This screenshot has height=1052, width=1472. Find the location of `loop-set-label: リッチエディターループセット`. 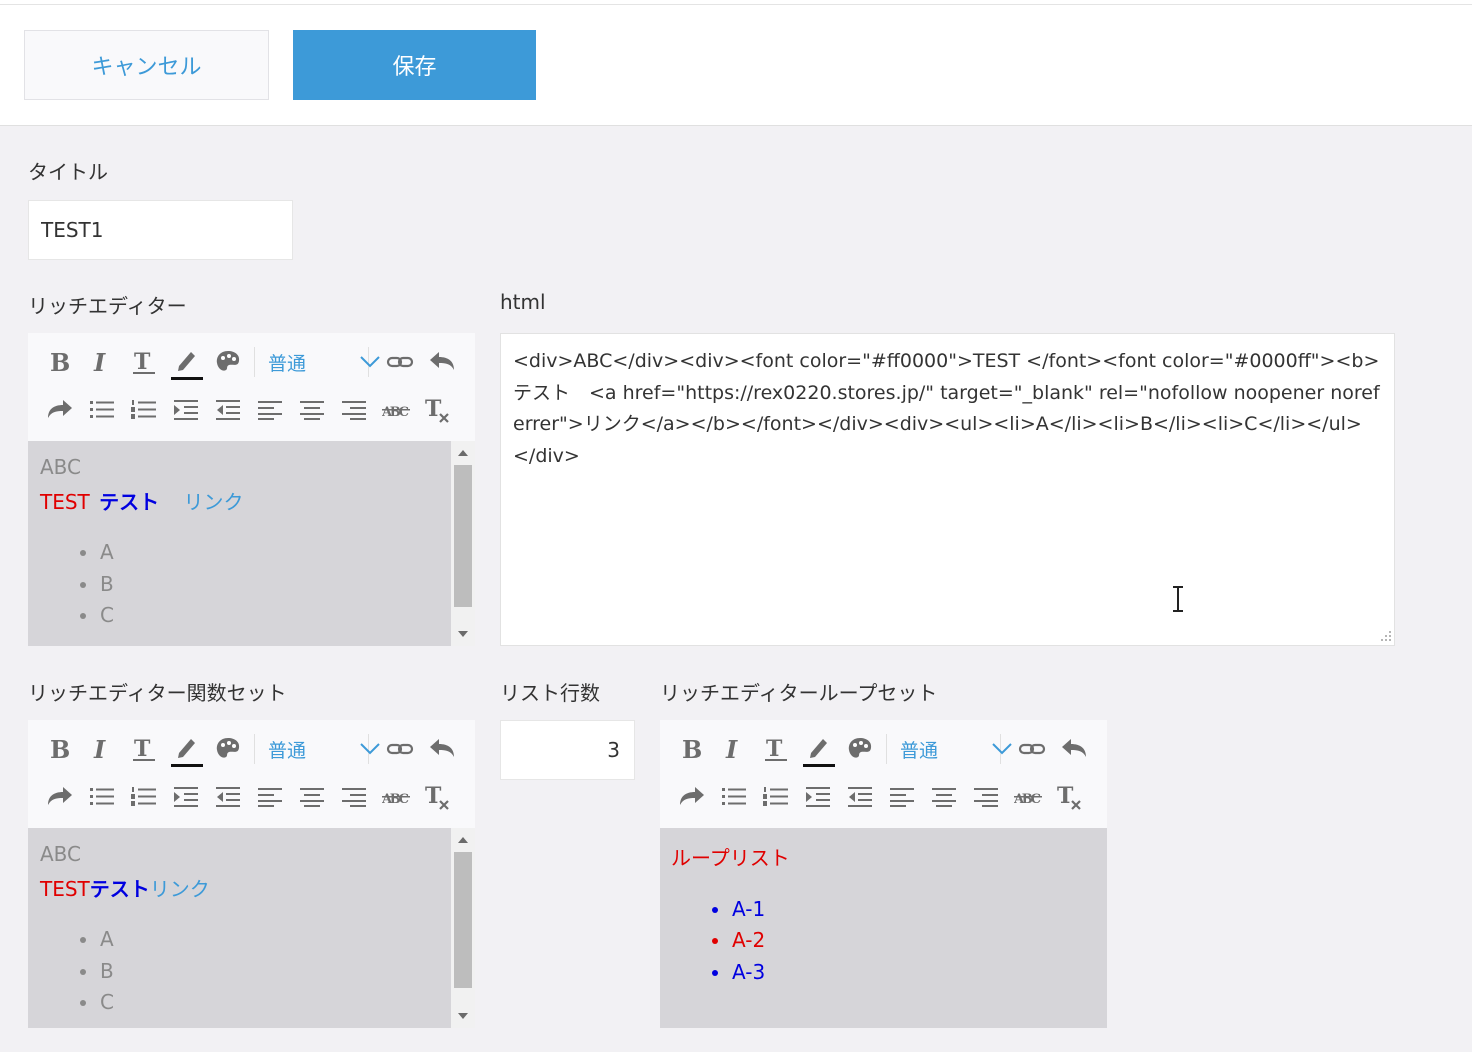

loop-set-label: リッチエディターループセット is located at coordinates (799, 693).